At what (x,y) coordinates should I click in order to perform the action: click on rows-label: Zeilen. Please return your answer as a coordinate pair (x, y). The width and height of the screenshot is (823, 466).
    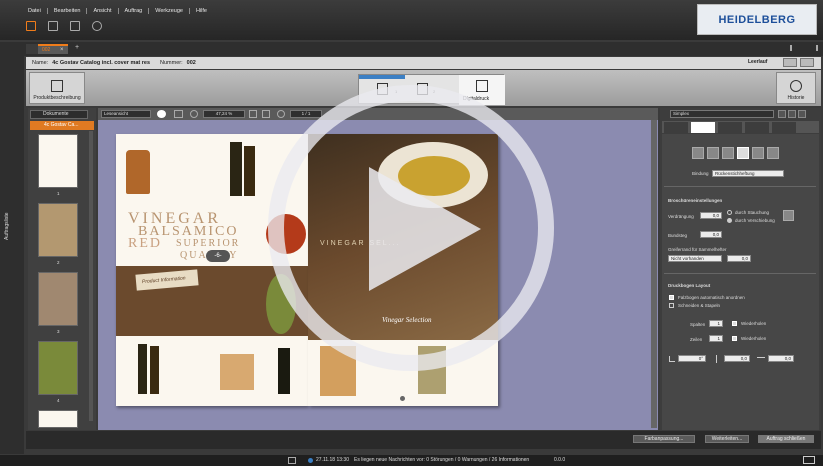
    Looking at the image, I should click on (696, 339).